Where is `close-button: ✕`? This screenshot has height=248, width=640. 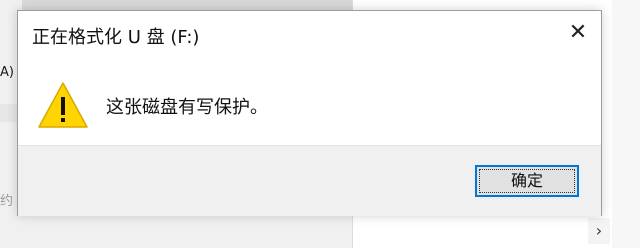
close-button: ✕ is located at coordinates (578, 34).